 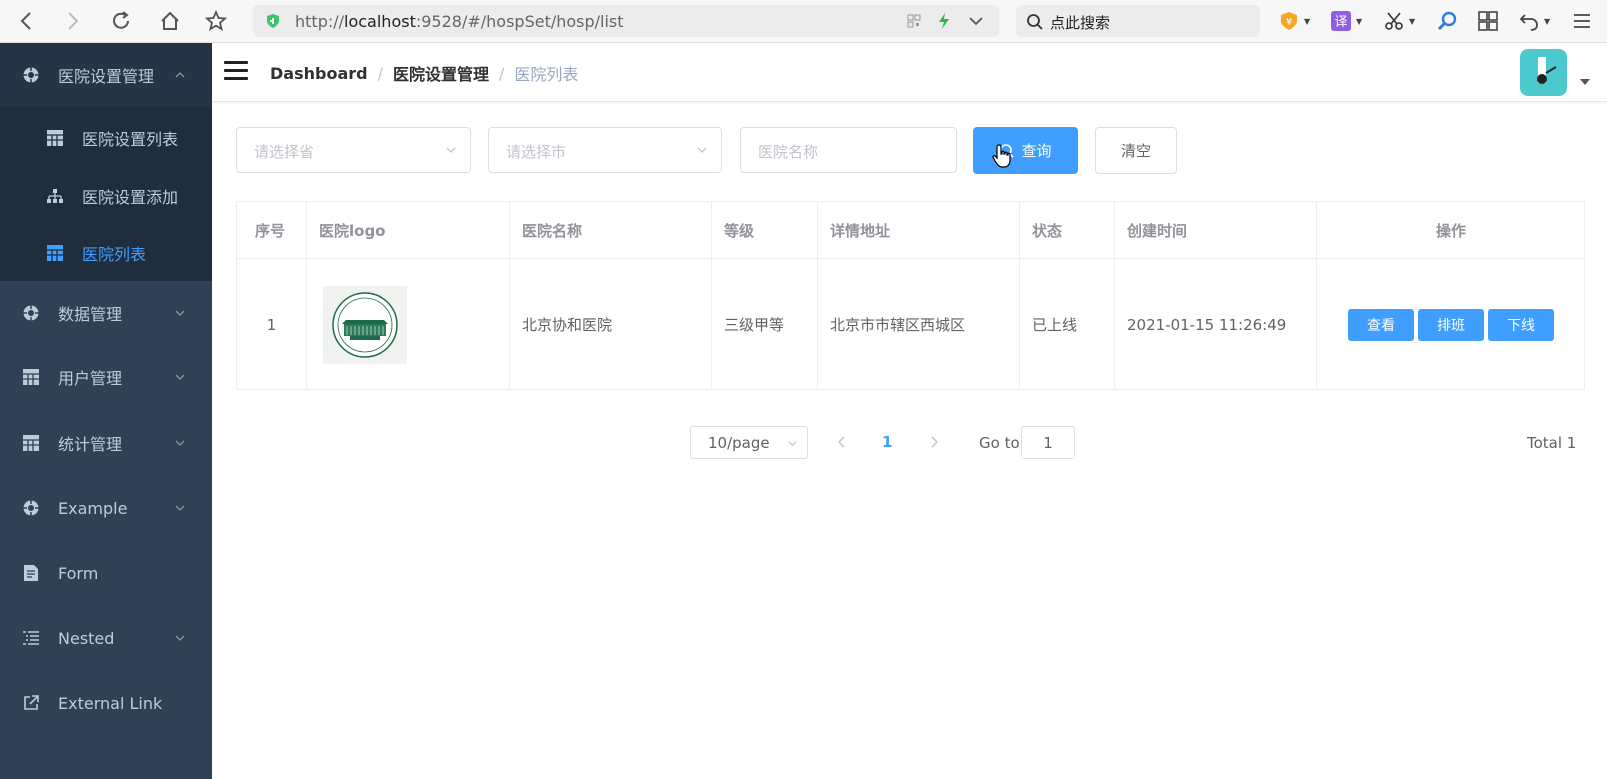 I want to click on sidebar-item-hospital-list: 医院列表, so click(x=106, y=253).